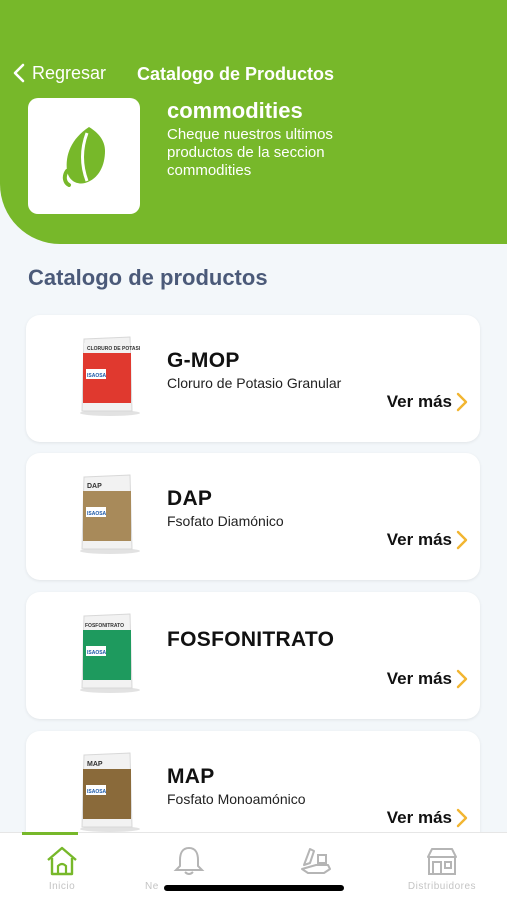  What do you see at coordinates (104, 626) in the screenshot?
I see `svg-text: FOSFONITRATO` at bounding box center [104, 626].